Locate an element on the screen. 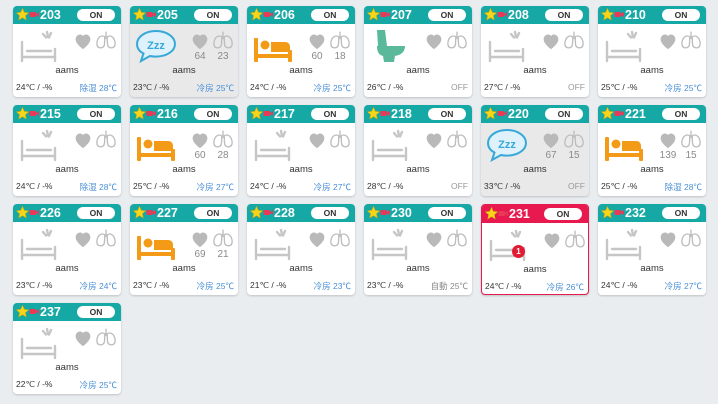 The width and height of the screenshot is (718, 404). room-number: 226 is located at coordinates (50, 213).